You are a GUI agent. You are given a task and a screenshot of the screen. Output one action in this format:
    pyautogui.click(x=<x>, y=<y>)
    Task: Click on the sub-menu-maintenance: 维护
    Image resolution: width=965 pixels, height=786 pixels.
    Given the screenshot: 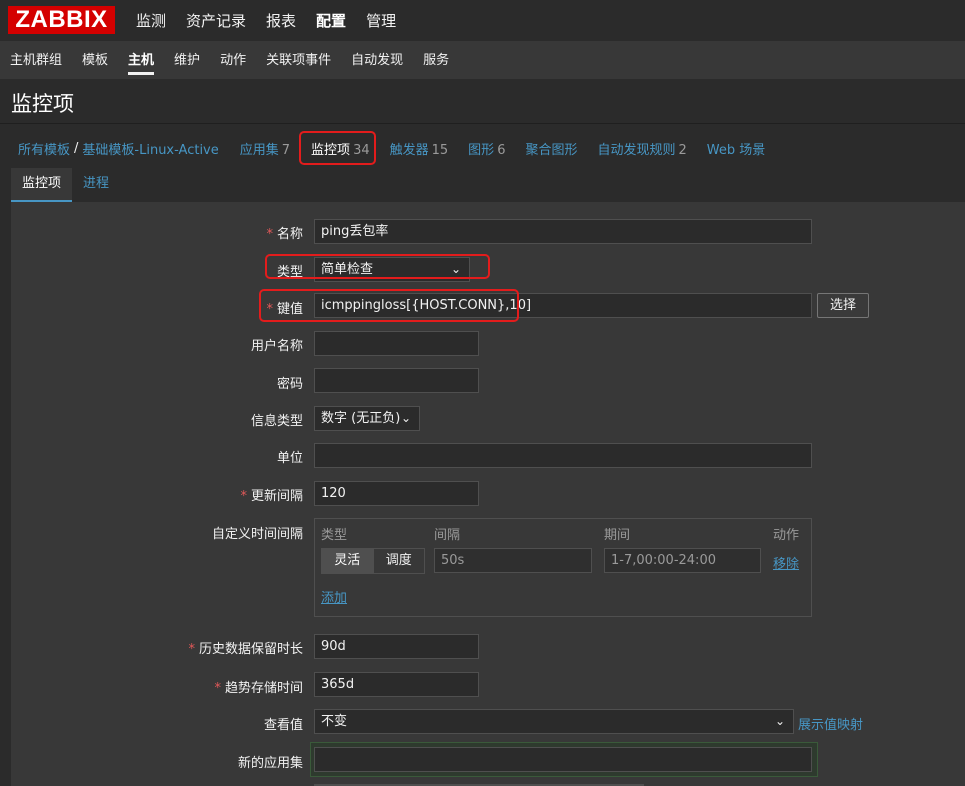 What is the action you would take?
    pyautogui.click(x=187, y=60)
    